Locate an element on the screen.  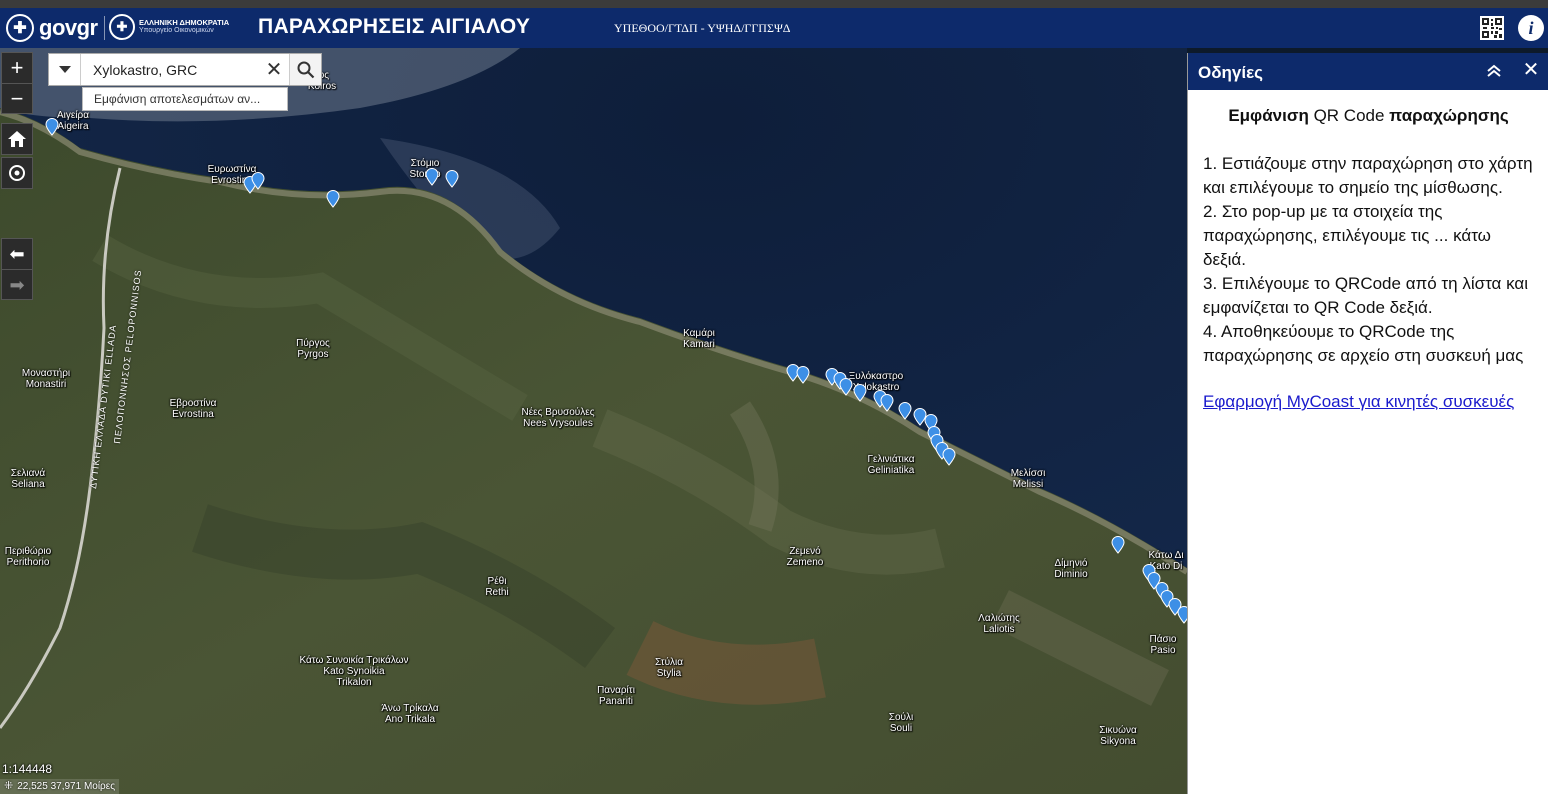
search-icon is located at coordinates (305, 69).